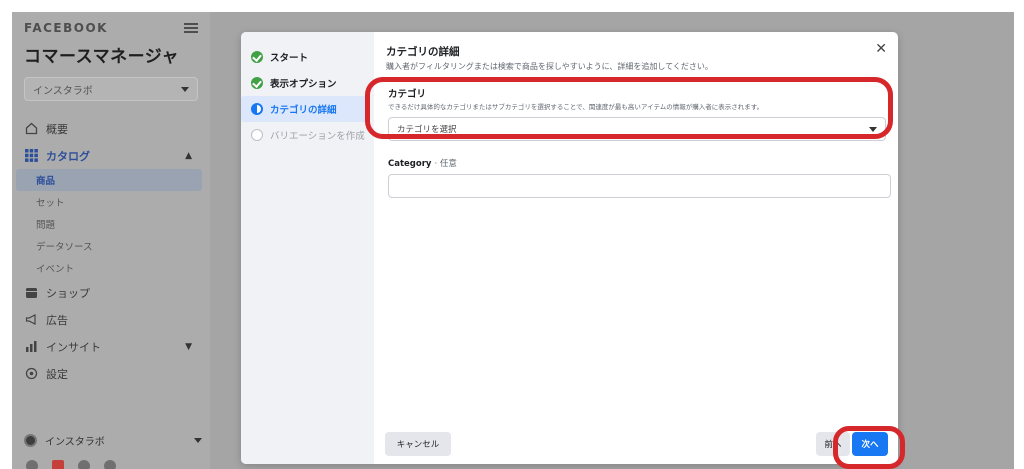 The height and width of the screenshot is (469, 1024). I want to click on brand-logo: FACEBOOK, so click(66, 28).